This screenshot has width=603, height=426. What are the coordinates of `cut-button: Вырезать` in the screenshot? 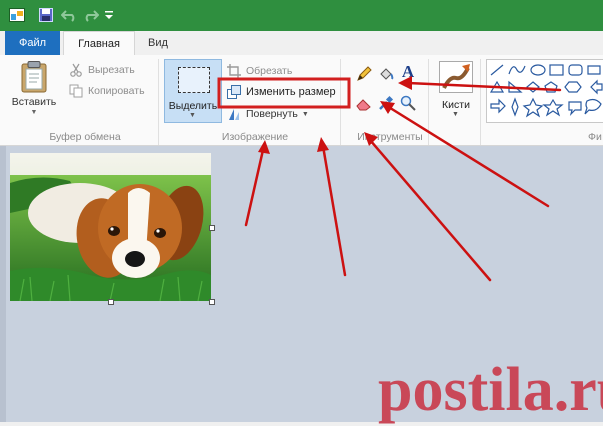 It's located at (101, 70).